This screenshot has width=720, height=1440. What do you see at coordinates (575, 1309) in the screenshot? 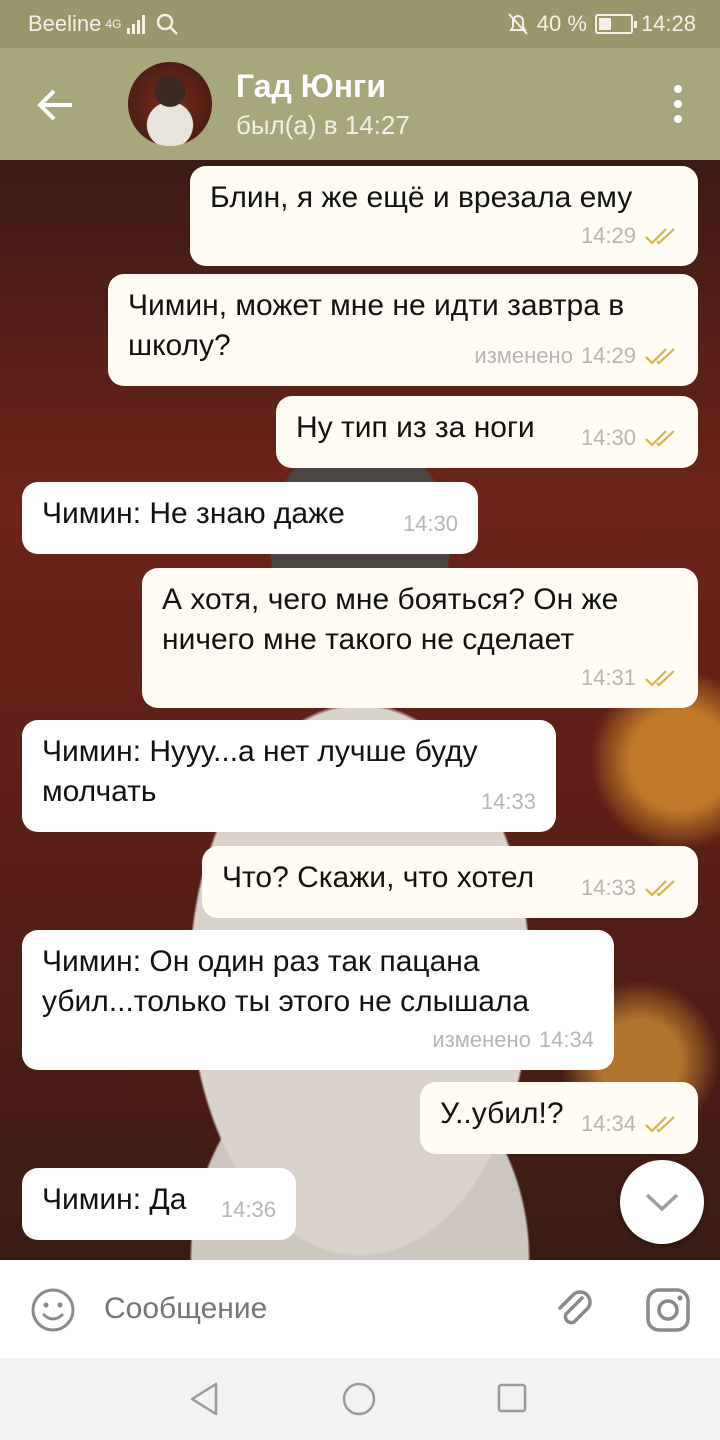
I see `paperclip-icon` at bounding box center [575, 1309].